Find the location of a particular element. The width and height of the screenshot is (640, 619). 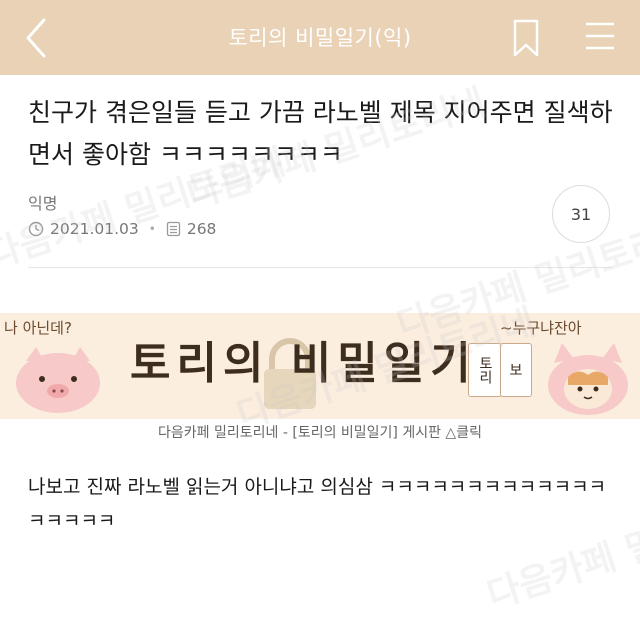

comment-count: 31 is located at coordinates (581, 214).